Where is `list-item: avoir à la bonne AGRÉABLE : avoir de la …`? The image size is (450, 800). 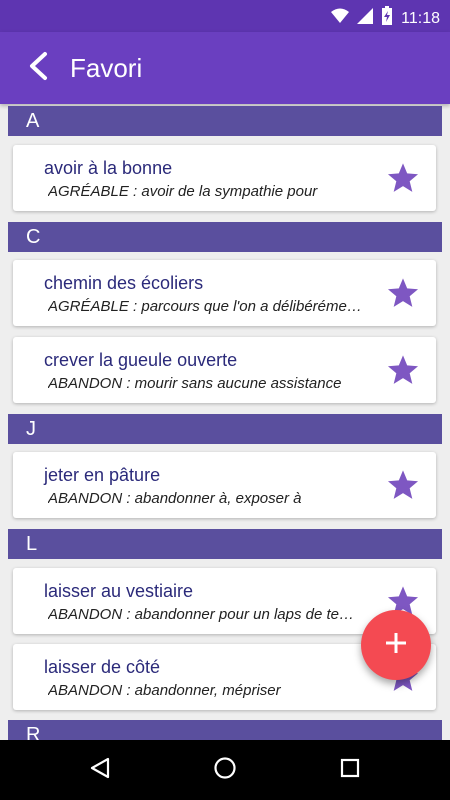
list-item: avoir à la bonne AGRÉABLE : avoir de la … is located at coordinates (224, 178).